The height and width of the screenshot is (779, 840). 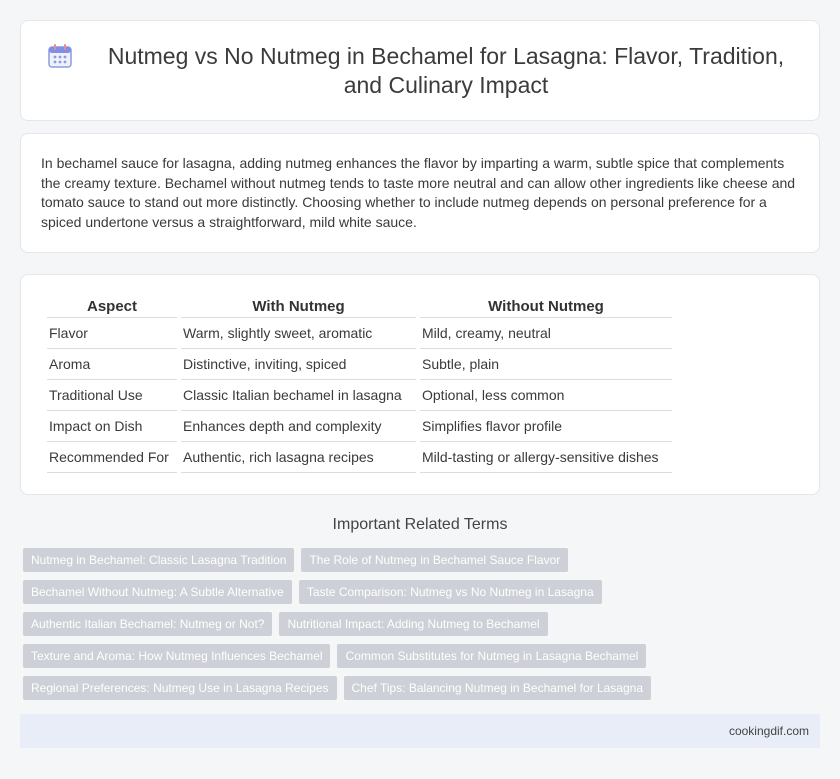 What do you see at coordinates (546, 306) in the screenshot?
I see `column-header-without-nutmeg: Without Nutmeg` at bounding box center [546, 306].